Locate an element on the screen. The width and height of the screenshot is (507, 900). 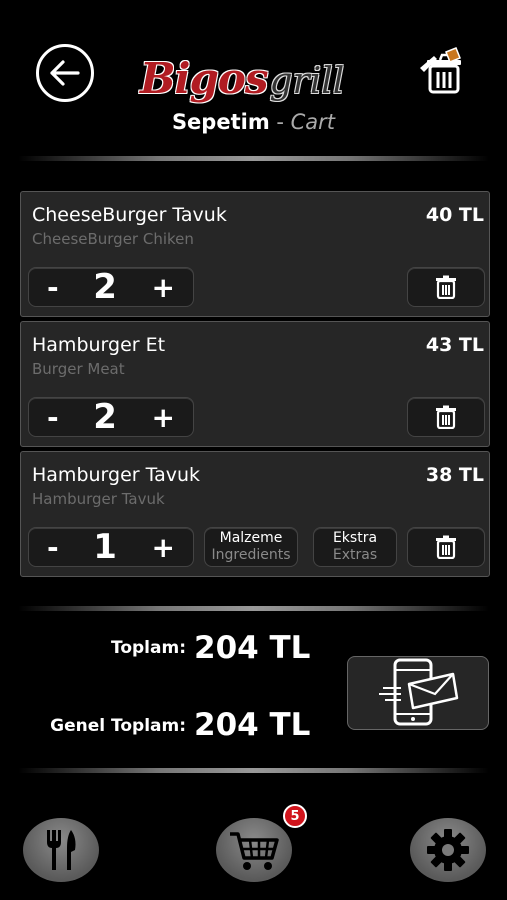
header-divider is located at coordinates (253, 158).